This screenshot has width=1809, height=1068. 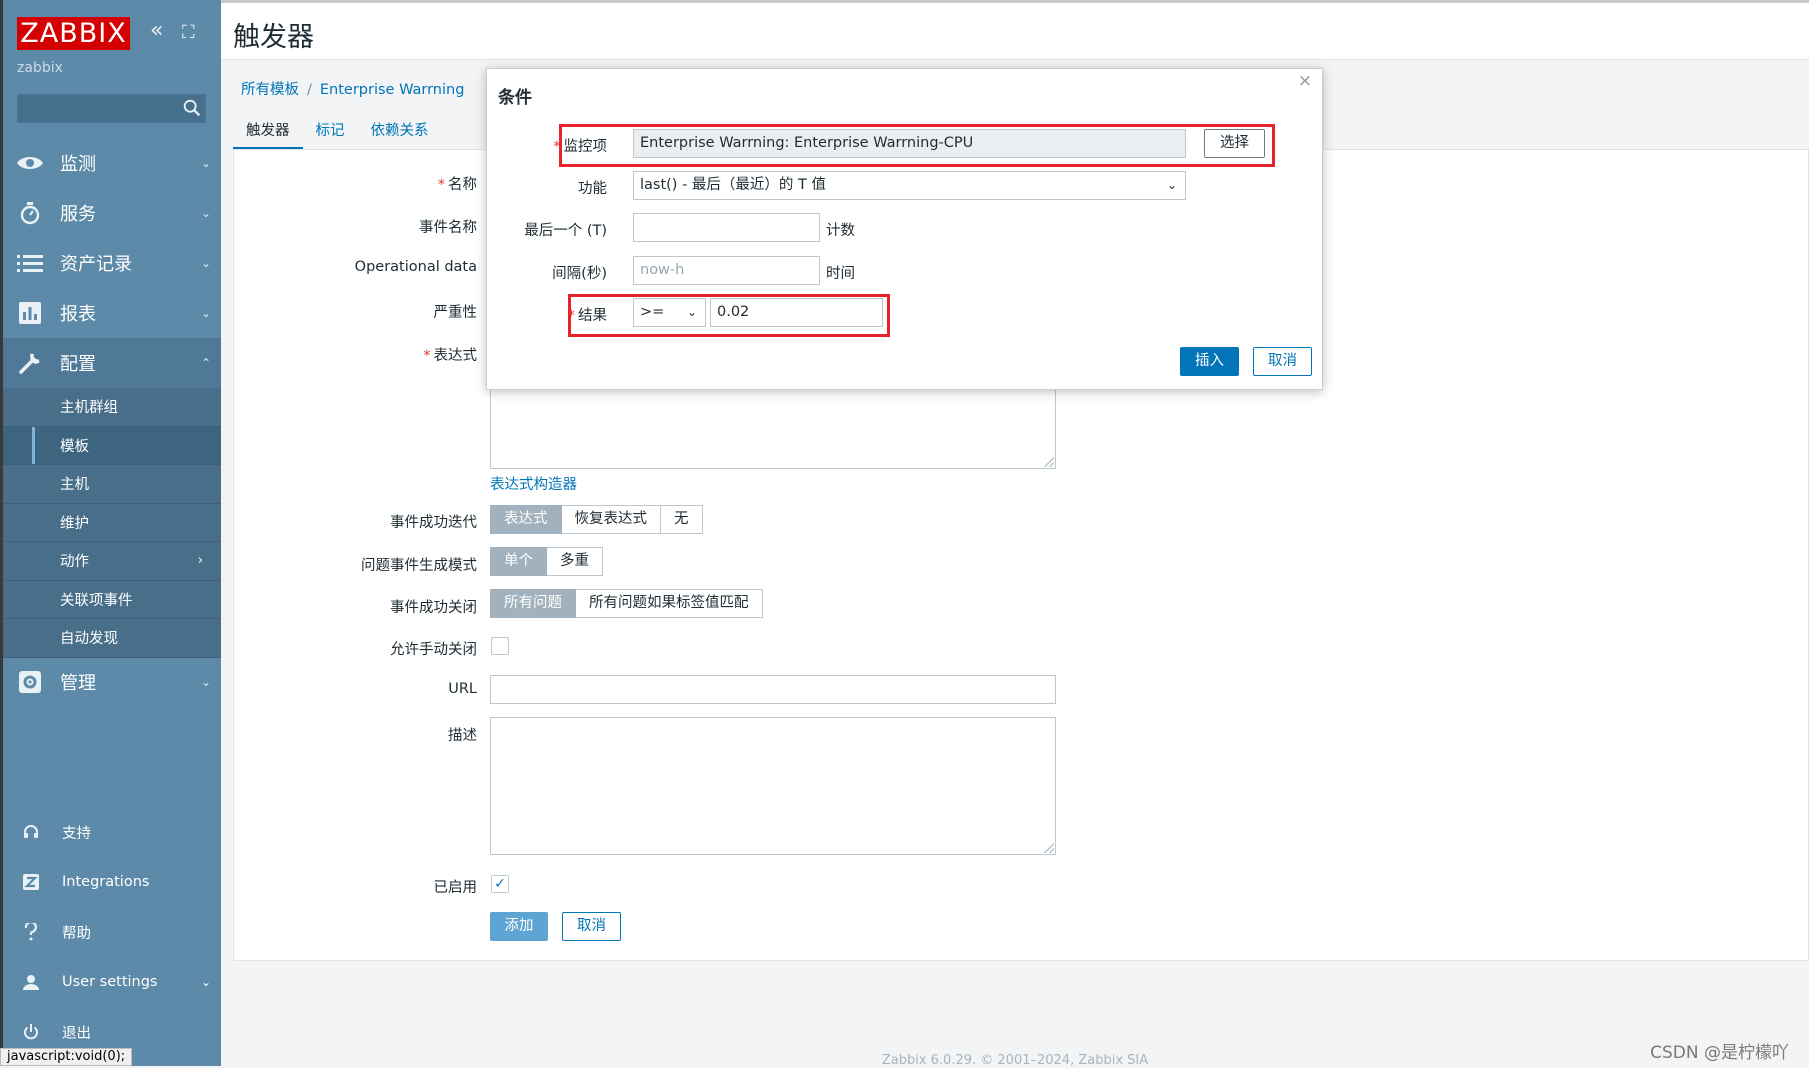 I want to click on watermark: CSDN @是柠檬吖, so click(x=1719, y=1053).